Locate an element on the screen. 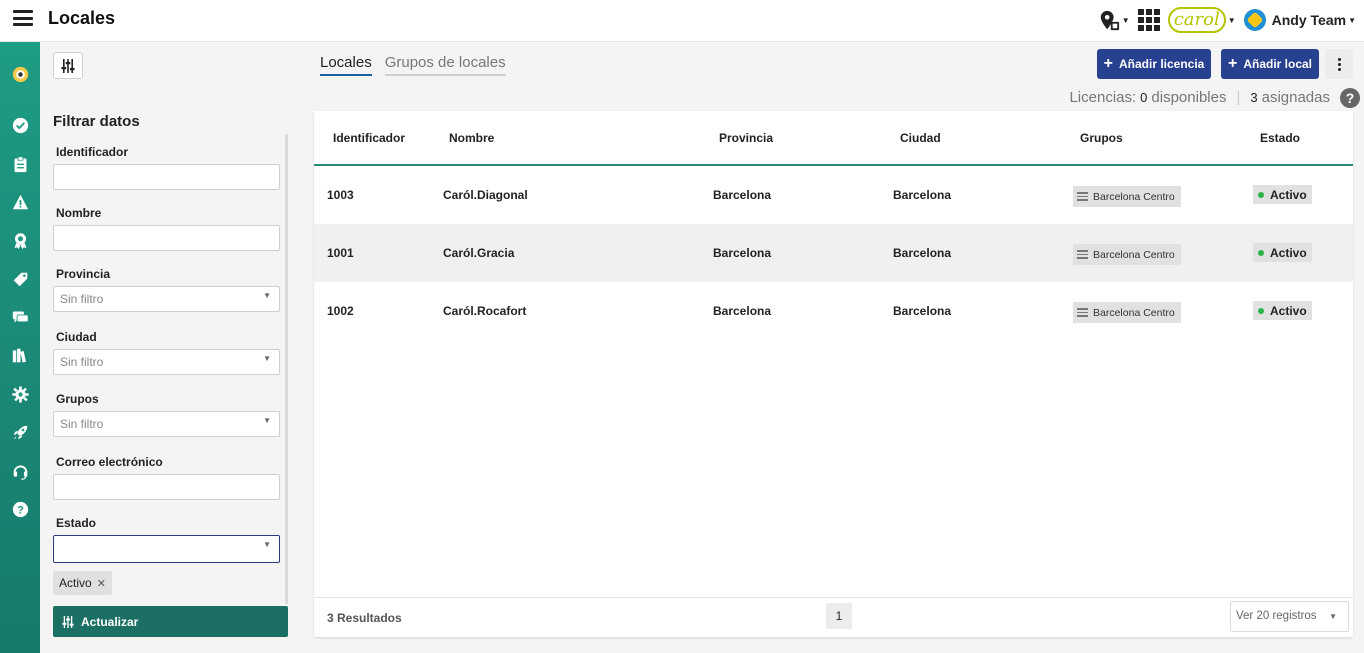 This screenshot has height=653, width=1364. user-menu: Andy Team ▼ is located at coordinates (1299, 20).